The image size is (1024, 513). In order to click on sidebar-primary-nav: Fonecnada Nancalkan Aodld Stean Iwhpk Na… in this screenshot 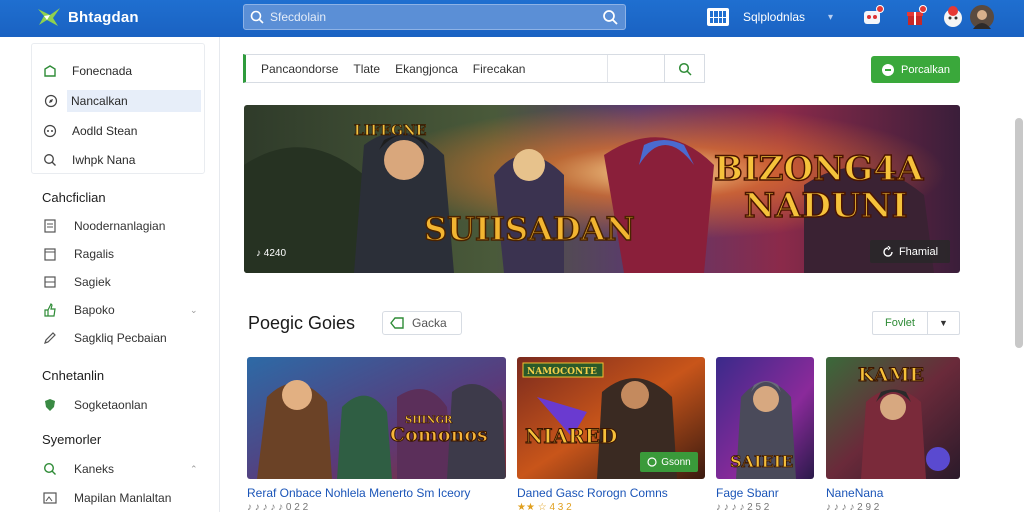, I will do `click(118, 108)`.